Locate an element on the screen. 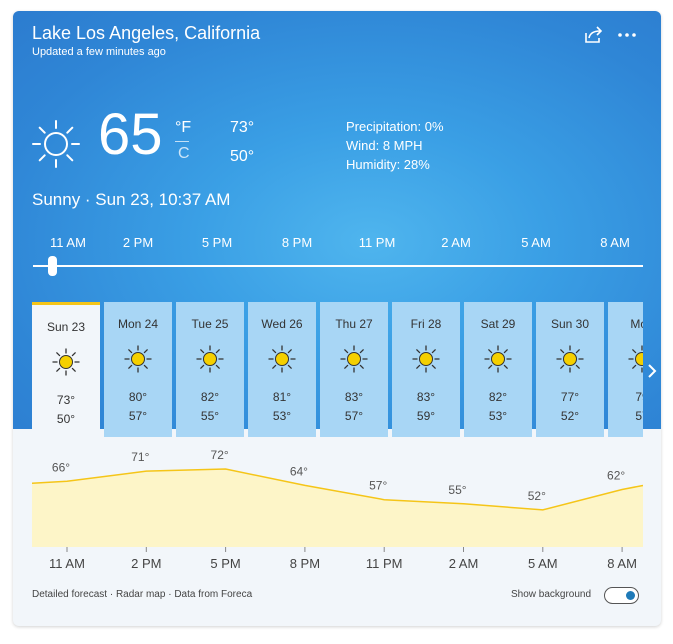 The image size is (673, 644). time-tick-label: 8 PM is located at coordinates (305, 562).